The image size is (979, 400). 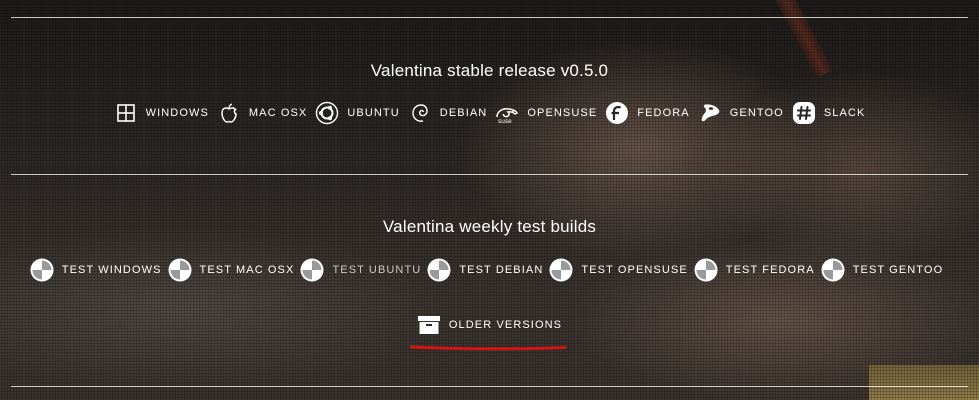 I want to click on gentoo-label: GENTOO, so click(x=756, y=113).